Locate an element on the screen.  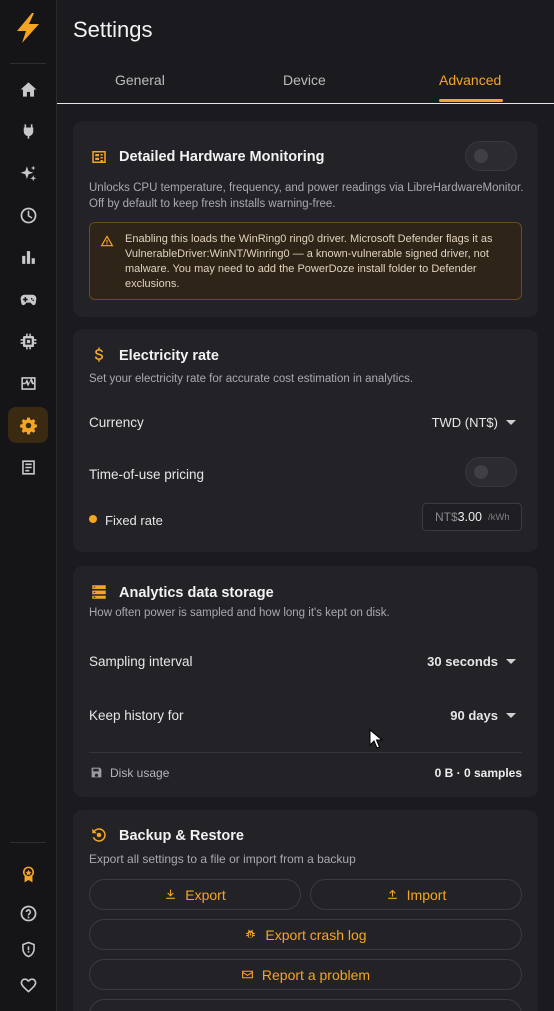
card-title: Analytics data storage is located at coordinates (196, 593).